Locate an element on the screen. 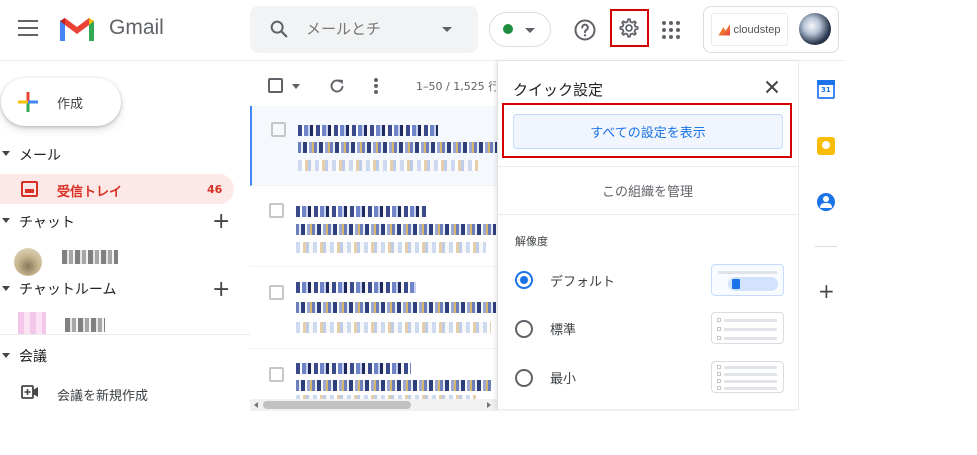  scroll-right-arrow-icon is located at coordinates (489, 405).